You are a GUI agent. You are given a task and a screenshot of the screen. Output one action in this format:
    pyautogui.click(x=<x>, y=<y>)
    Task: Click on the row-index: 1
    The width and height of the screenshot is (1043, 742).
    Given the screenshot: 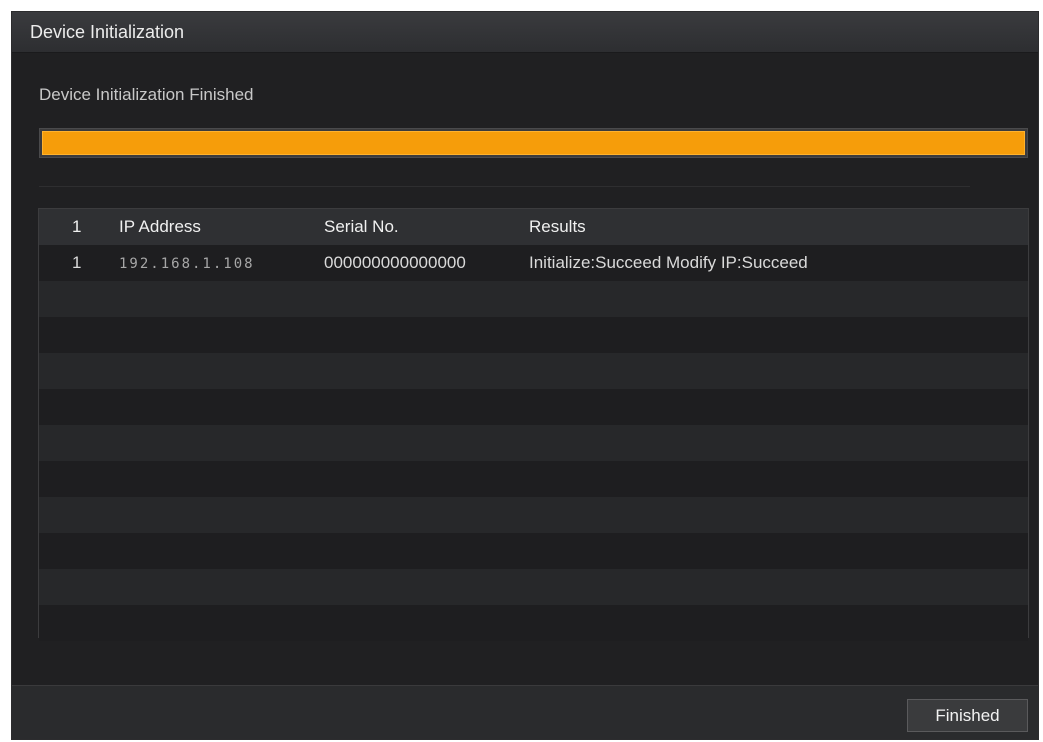 What is the action you would take?
    pyautogui.click(x=77, y=262)
    